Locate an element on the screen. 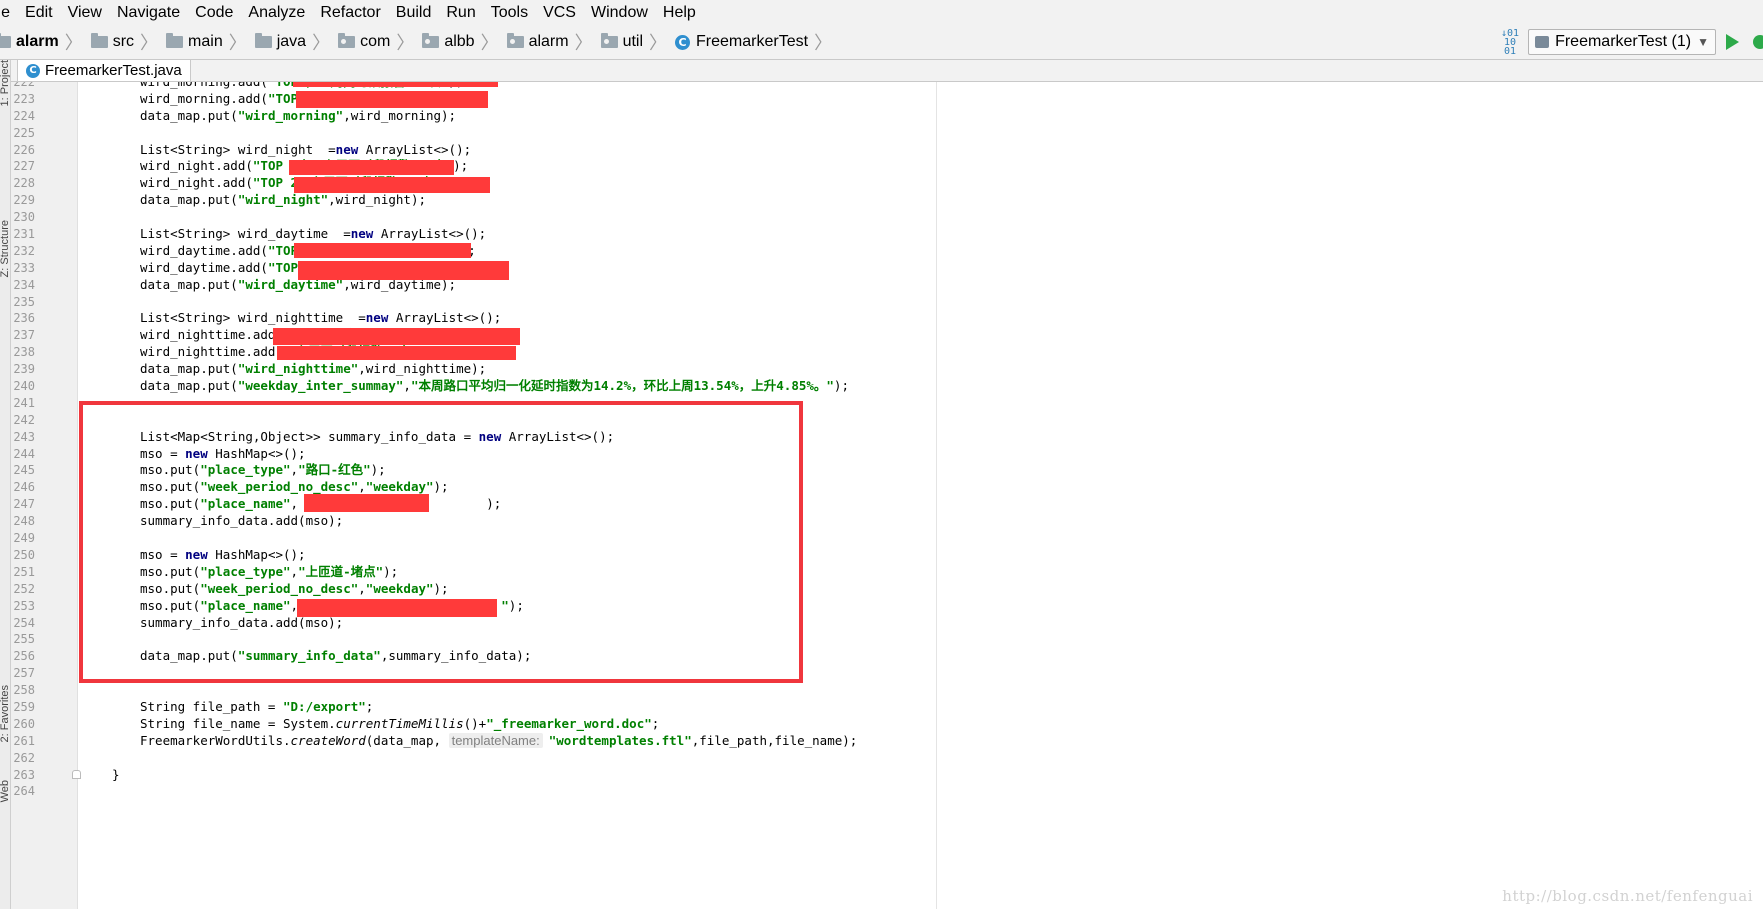  breadcrumb-item-java: java 〉 is located at coordinates (296, 42).